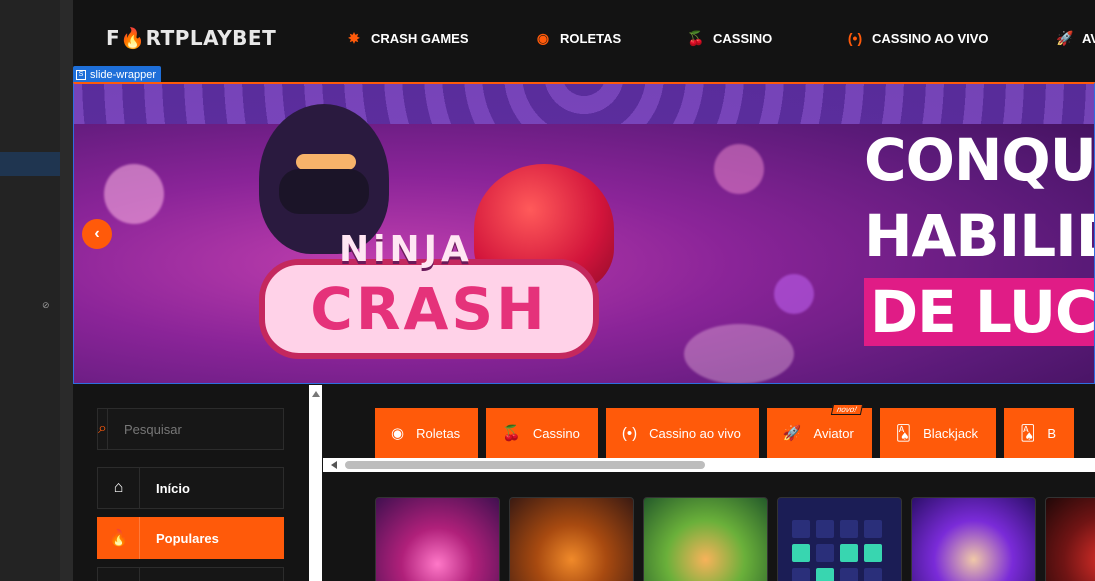  I want to click on scroll-up-arrow-icon, so click(316, 394).